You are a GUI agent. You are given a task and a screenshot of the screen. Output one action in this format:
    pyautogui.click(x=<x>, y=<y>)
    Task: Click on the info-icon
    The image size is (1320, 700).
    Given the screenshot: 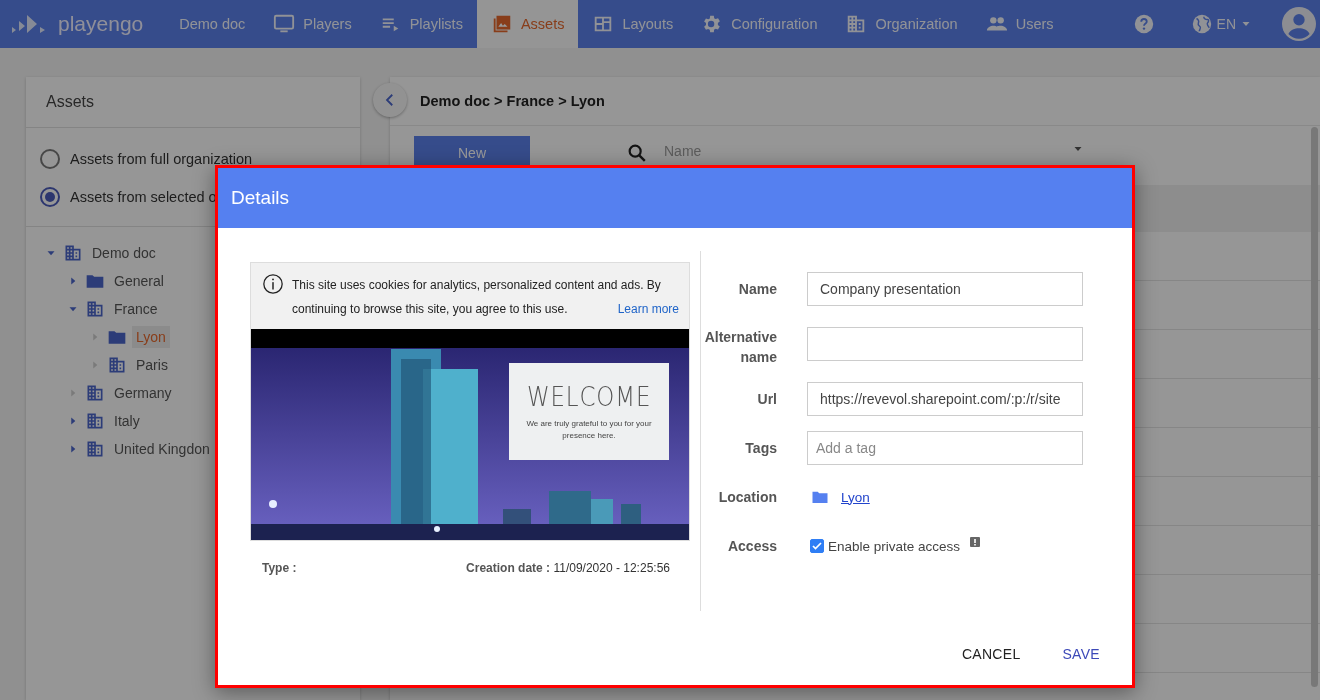 What is the action you would take?
    pyautogui.click(x=273, y=284)
    